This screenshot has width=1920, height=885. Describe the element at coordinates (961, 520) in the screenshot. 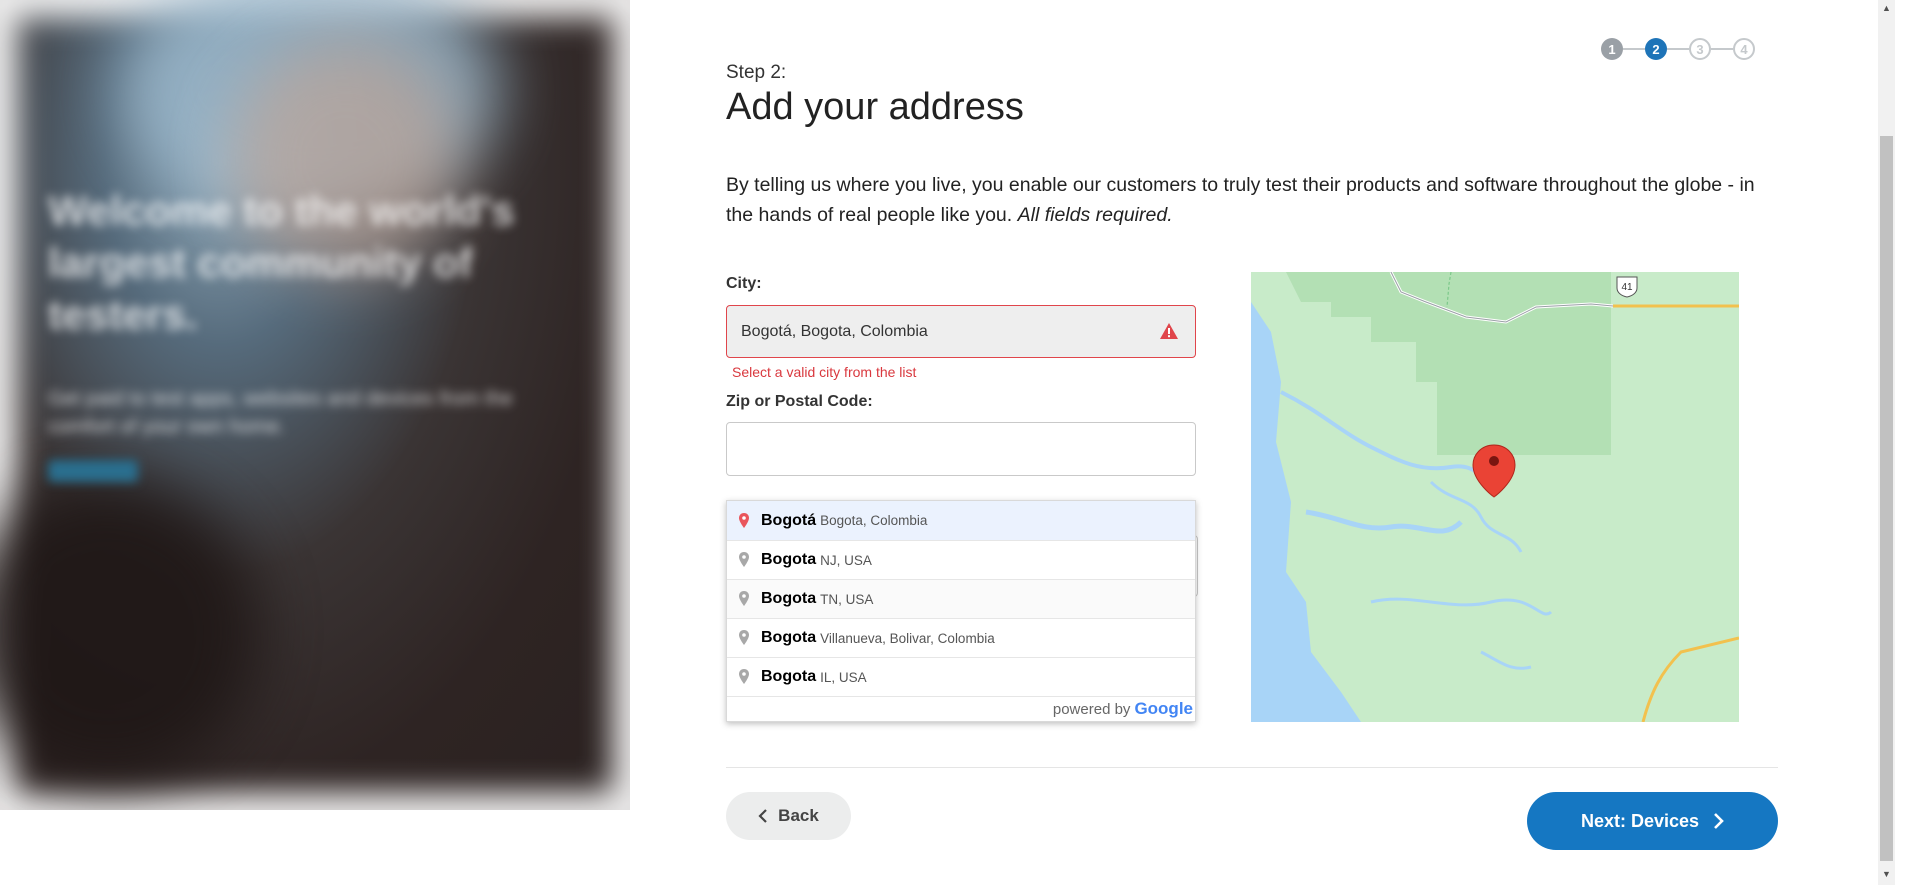

I see `autocomplete-item: Bogotá Bogota, Colombia` at that location.